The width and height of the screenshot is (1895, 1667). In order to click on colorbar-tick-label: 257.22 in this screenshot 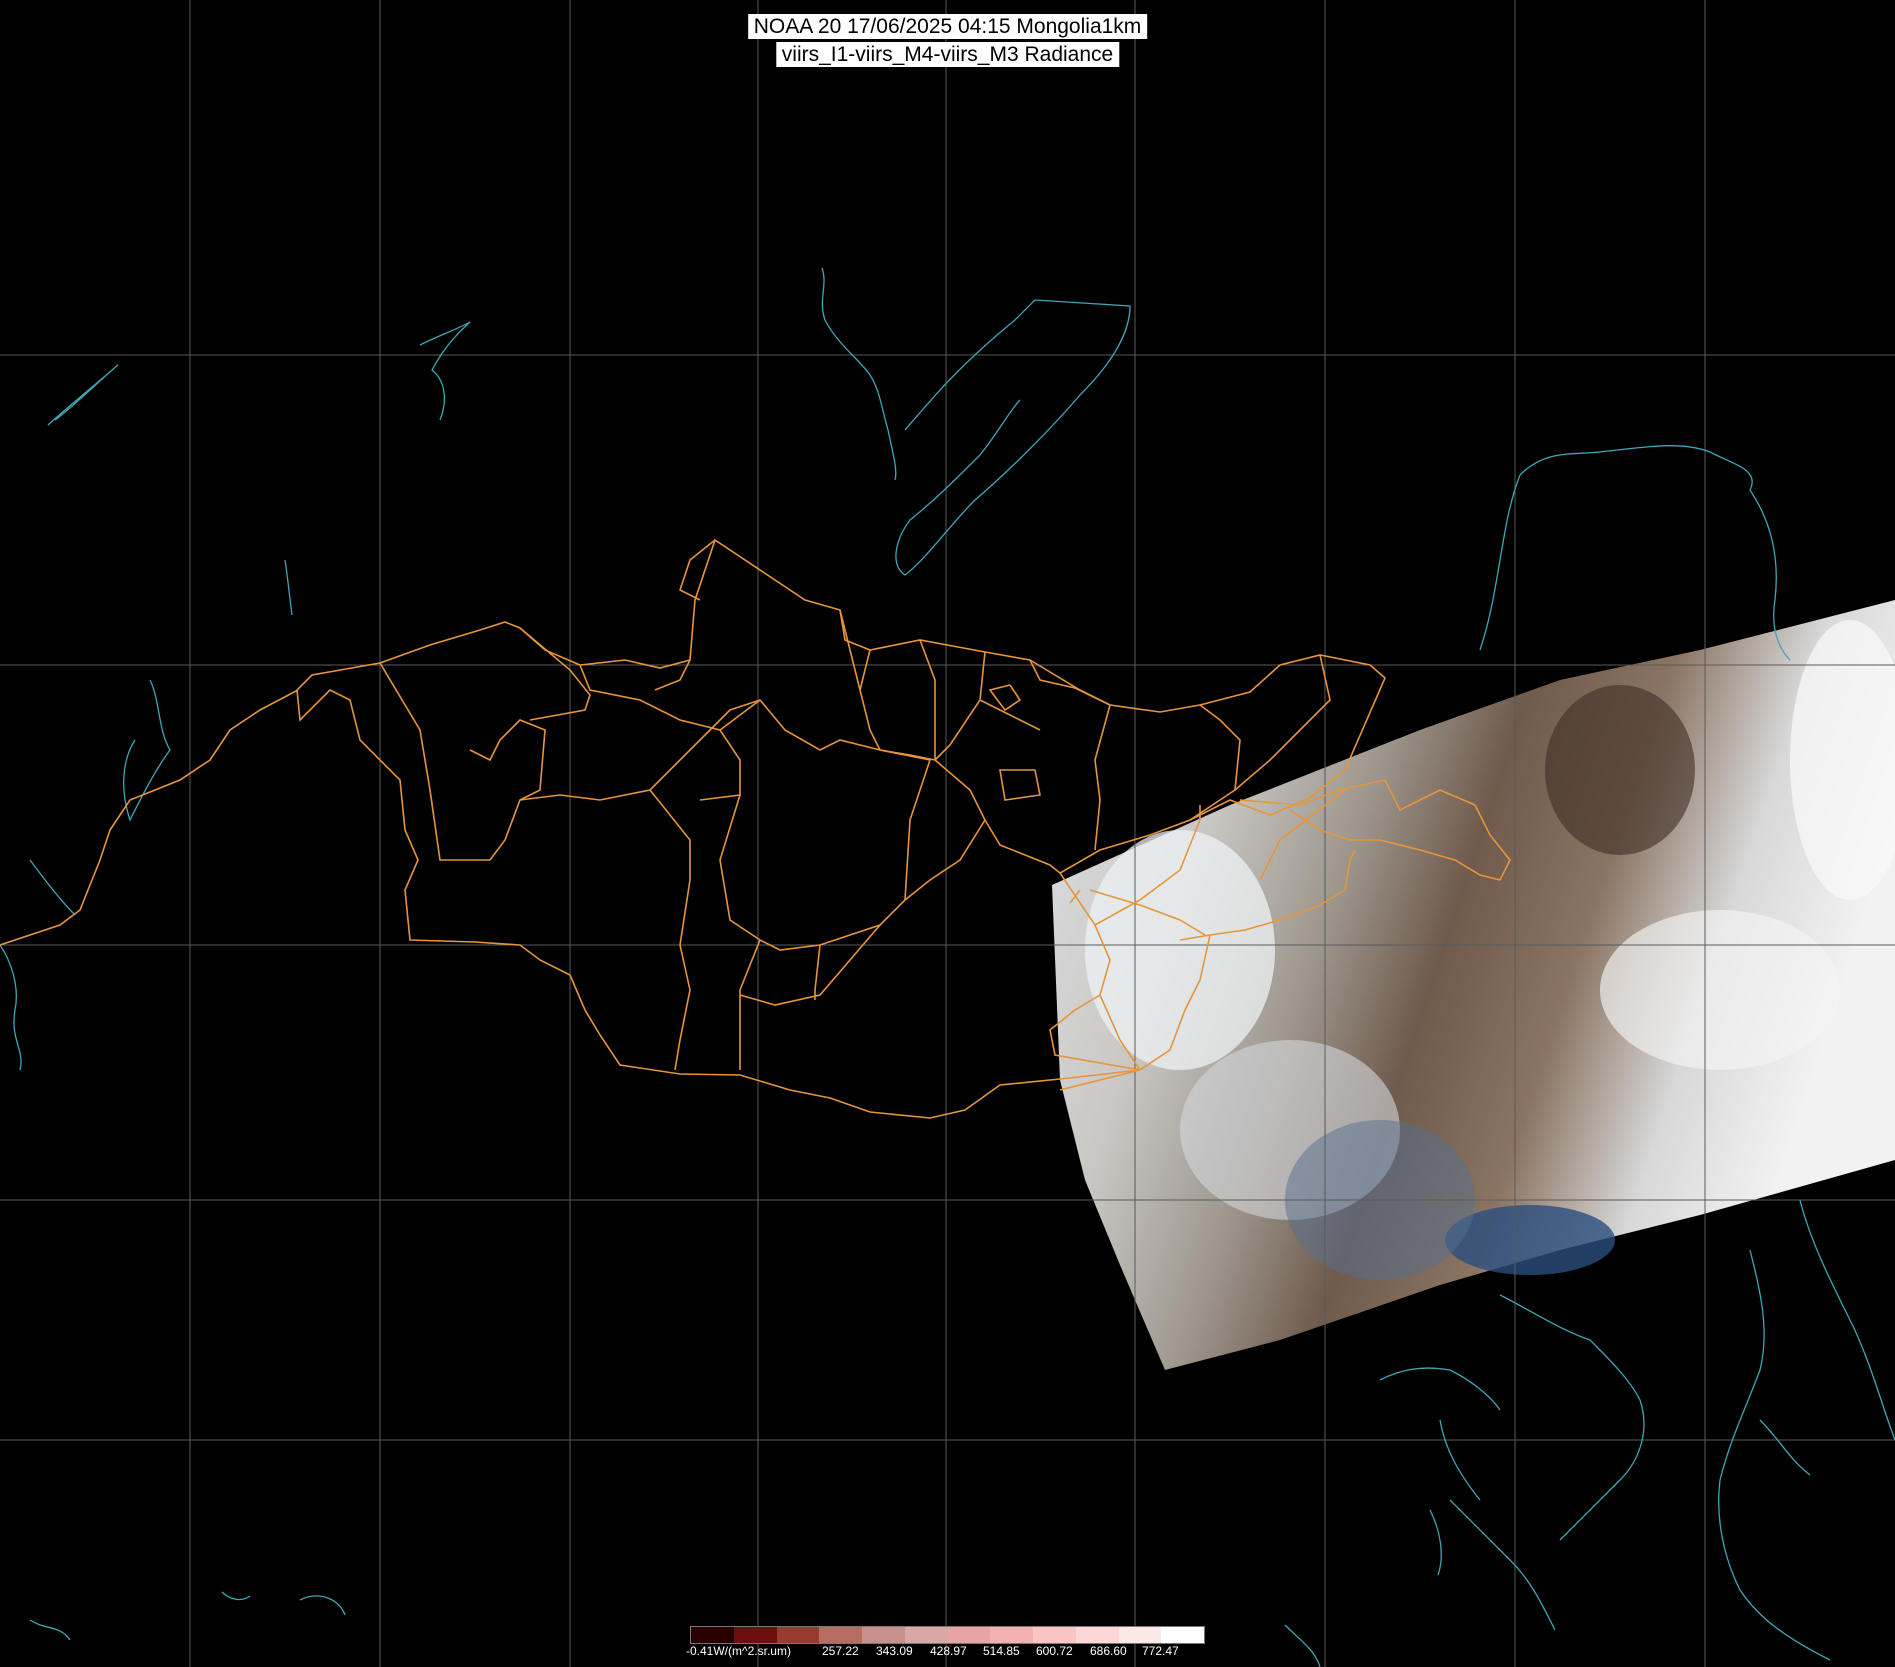, I will do `click(840, 1651)`.